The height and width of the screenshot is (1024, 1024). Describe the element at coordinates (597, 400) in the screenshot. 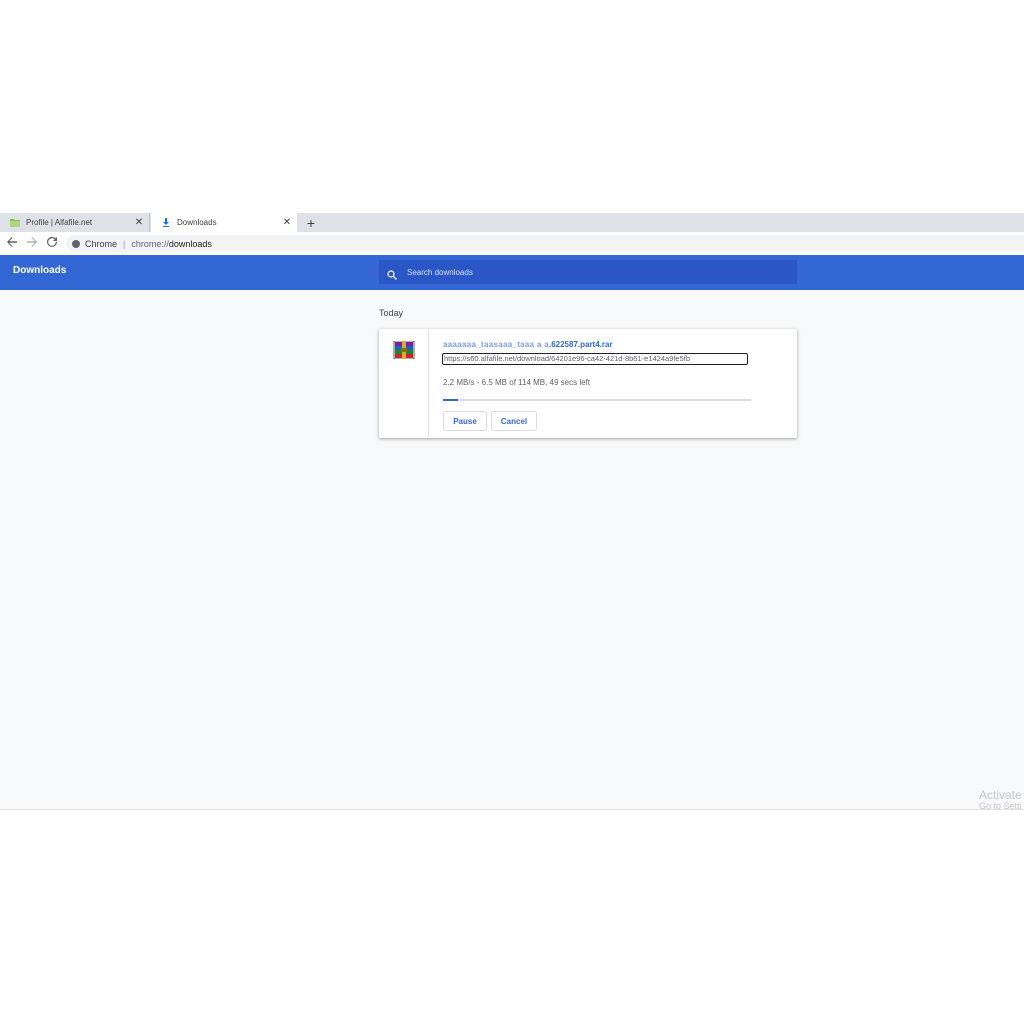

I see `progress-bar` at that location.